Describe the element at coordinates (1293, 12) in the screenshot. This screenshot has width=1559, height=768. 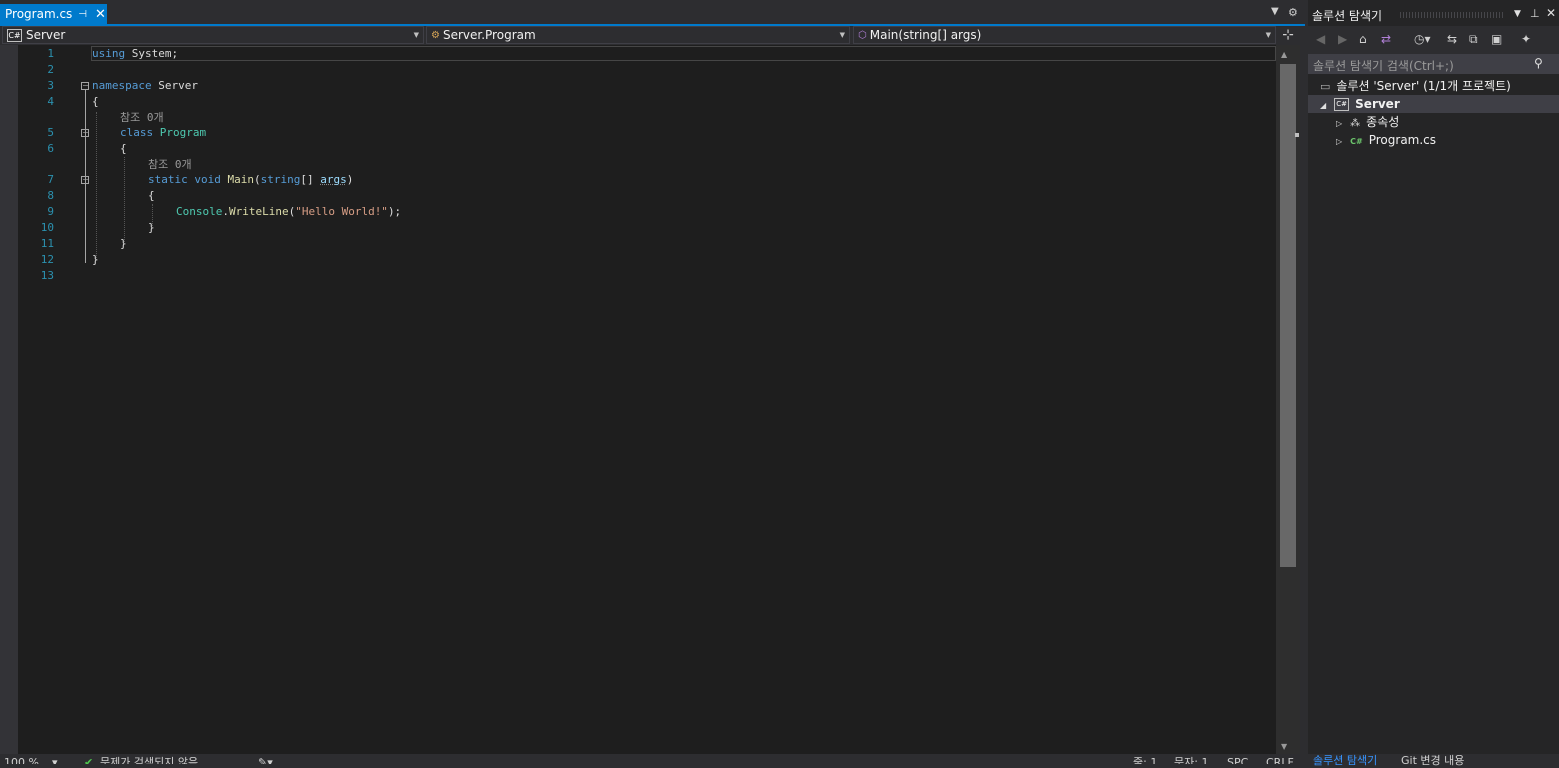
I see `gear-icon: ⚙` at that location.